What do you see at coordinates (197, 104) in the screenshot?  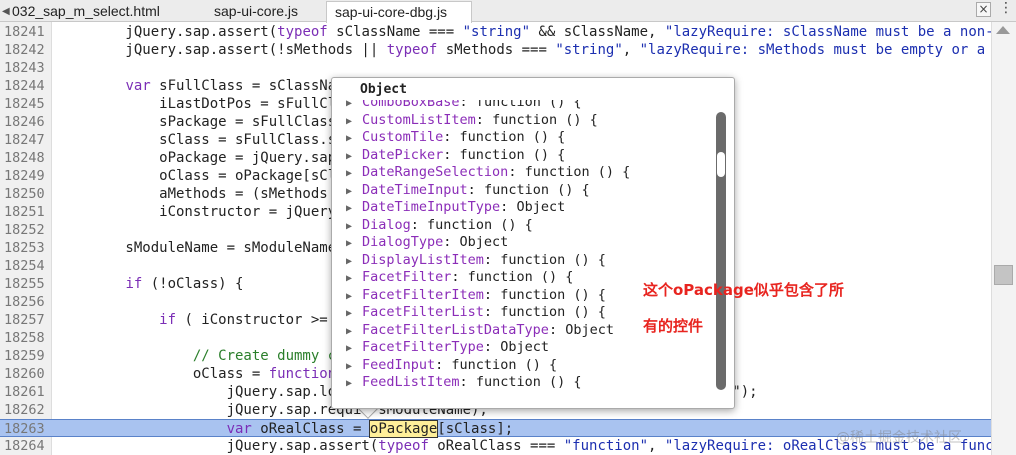 I see `code-text: iLastDotPos = sFullCl` at bounding box center [197, 104].